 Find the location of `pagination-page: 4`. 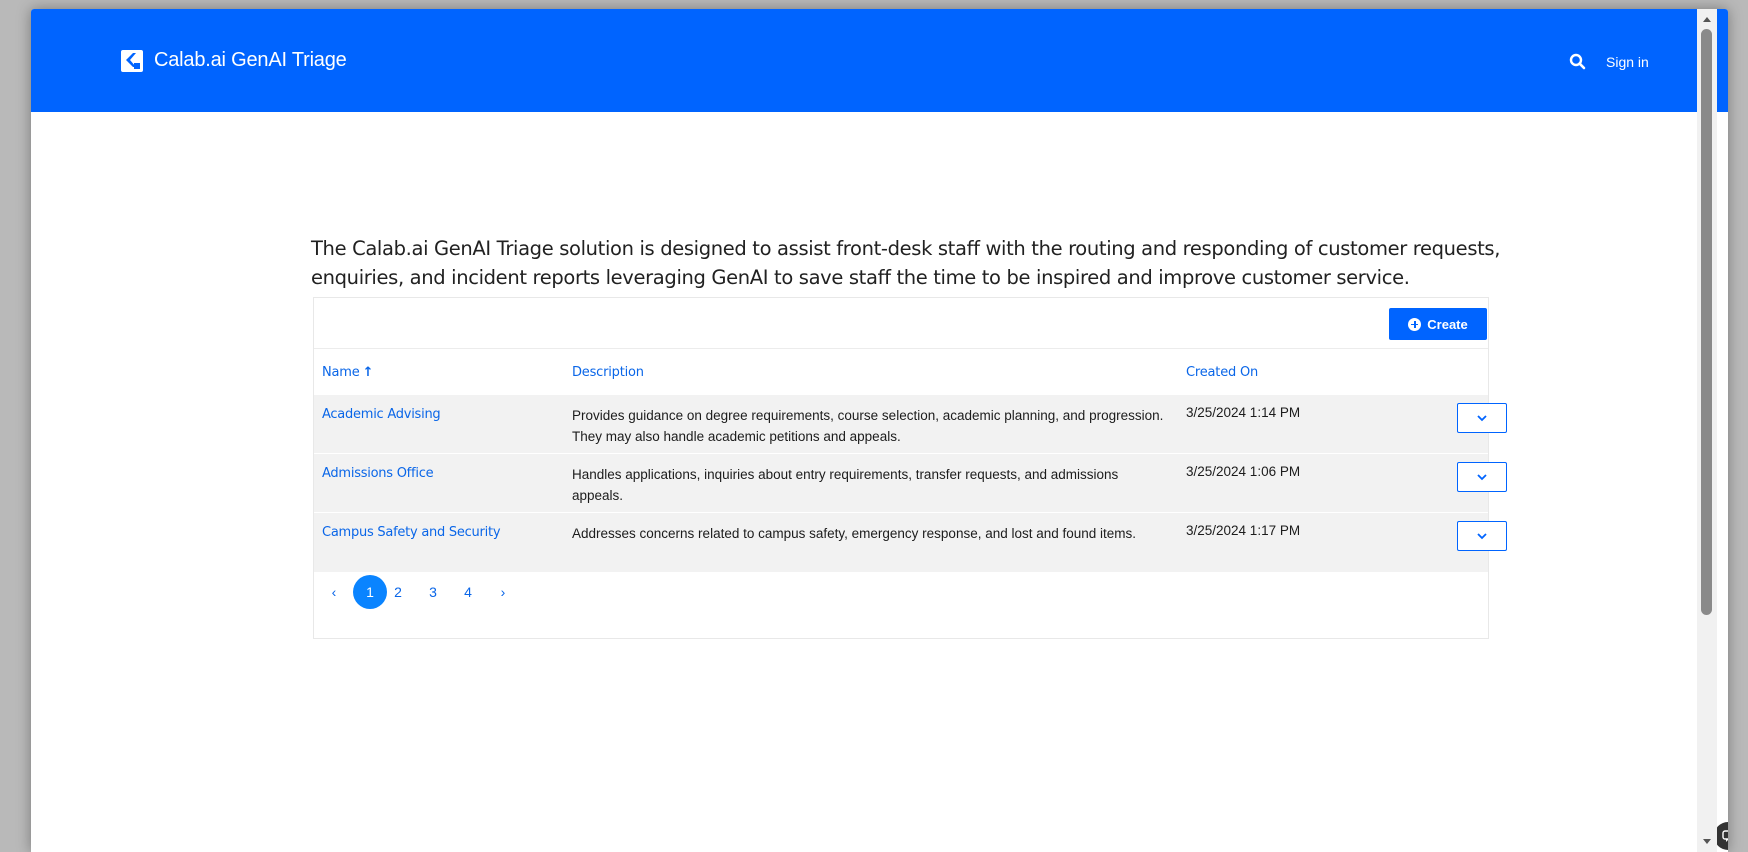

pagination-page: 4 is located at coordinates (468, 592).